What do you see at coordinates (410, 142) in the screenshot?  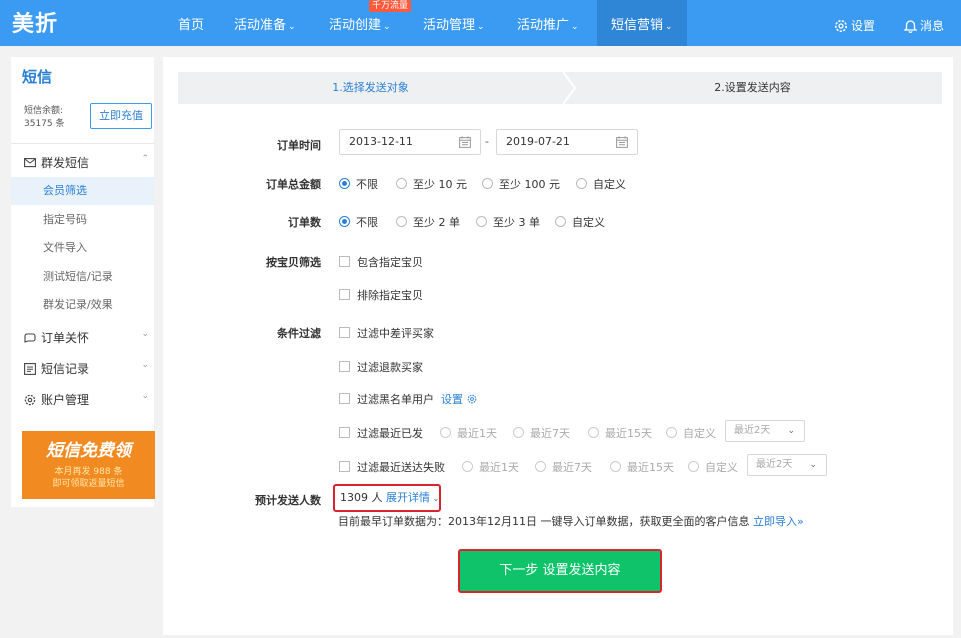 I see `start-date-input: 2013-12-11` at bounding box center [410, 142].